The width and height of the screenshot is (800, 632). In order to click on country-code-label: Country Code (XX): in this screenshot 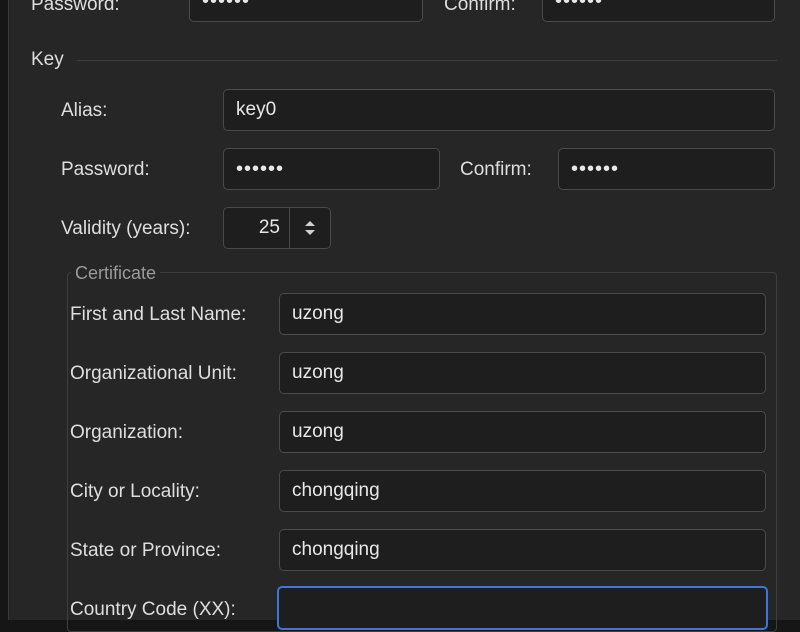, I will do `click(153, 609)`.